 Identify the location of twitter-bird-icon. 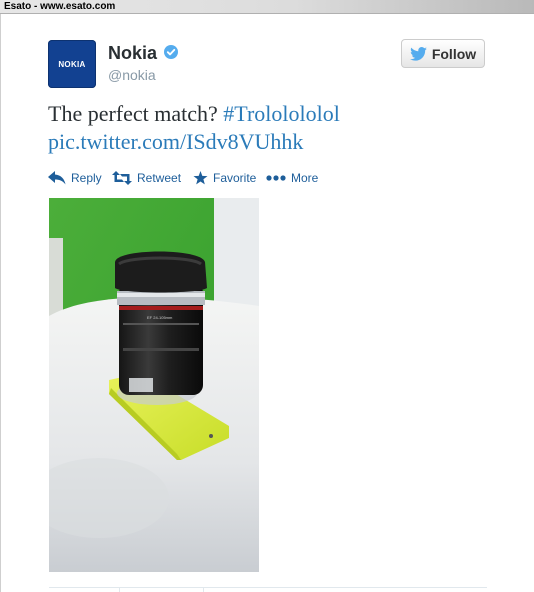
(418, 53).